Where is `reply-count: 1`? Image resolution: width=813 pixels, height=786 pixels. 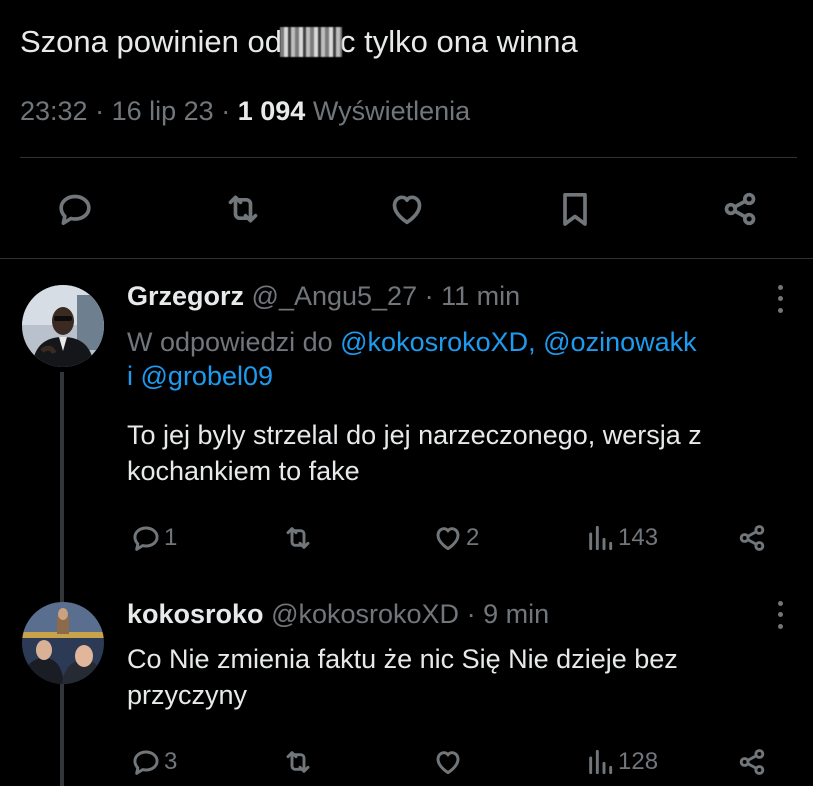 reply-count: 1 is located at coordinates (171, 537).